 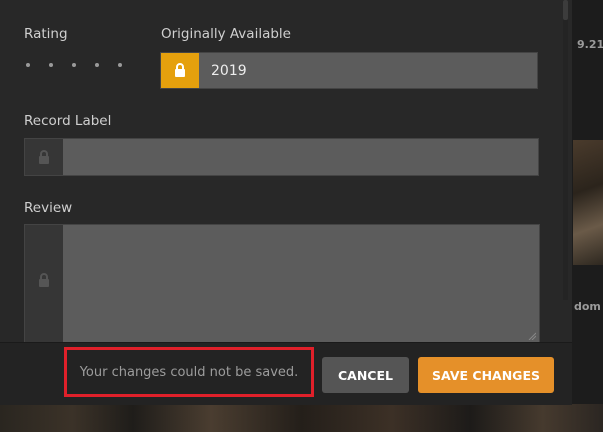 I want to click on record-label-label: Record Label, so click(x=68, y=121).